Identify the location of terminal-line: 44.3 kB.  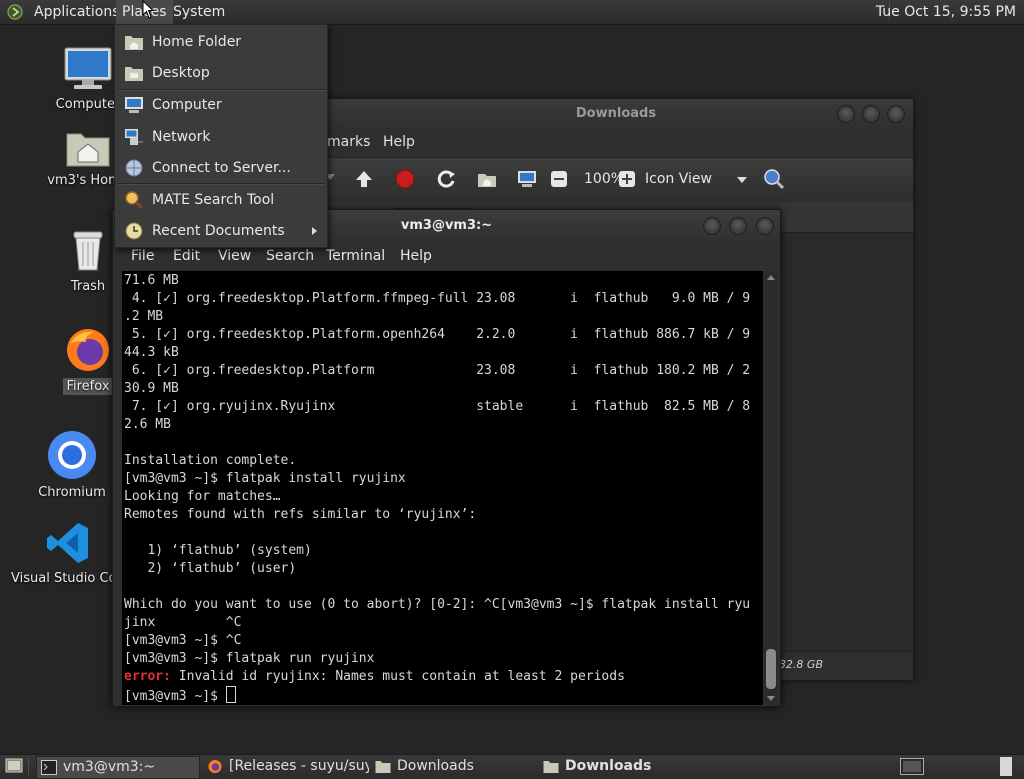
(151, 352).